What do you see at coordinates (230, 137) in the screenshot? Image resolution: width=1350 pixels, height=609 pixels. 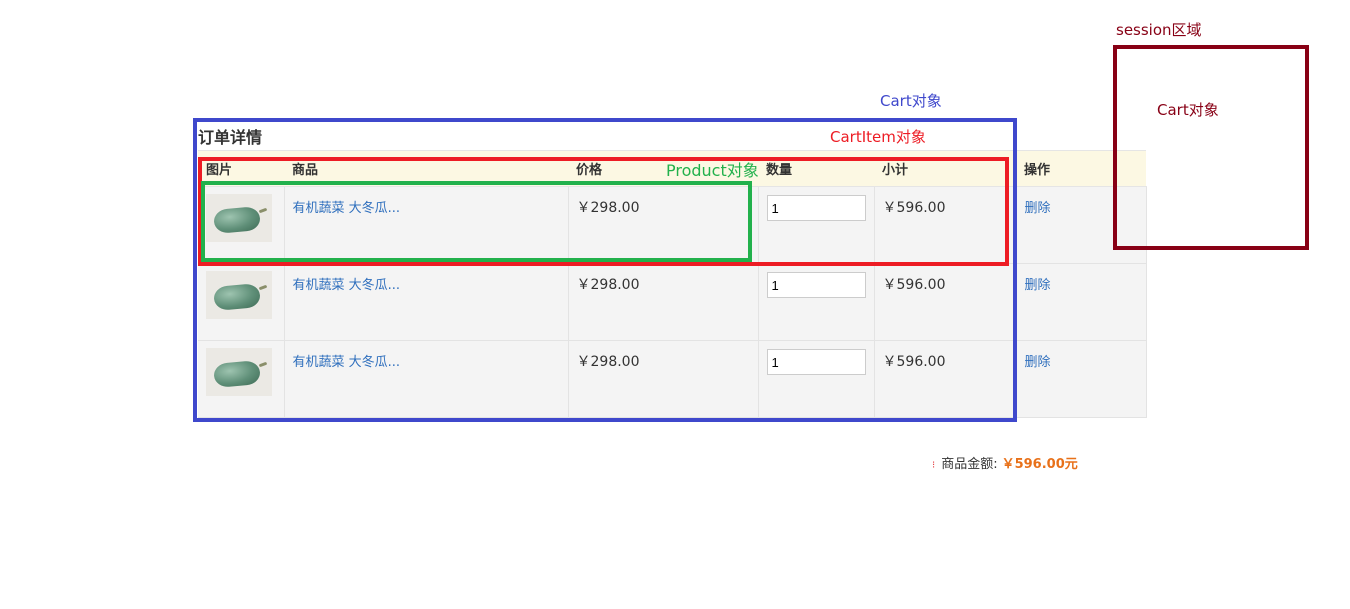 I see `order-title: 订单详情` at bounding box center [230, 137].